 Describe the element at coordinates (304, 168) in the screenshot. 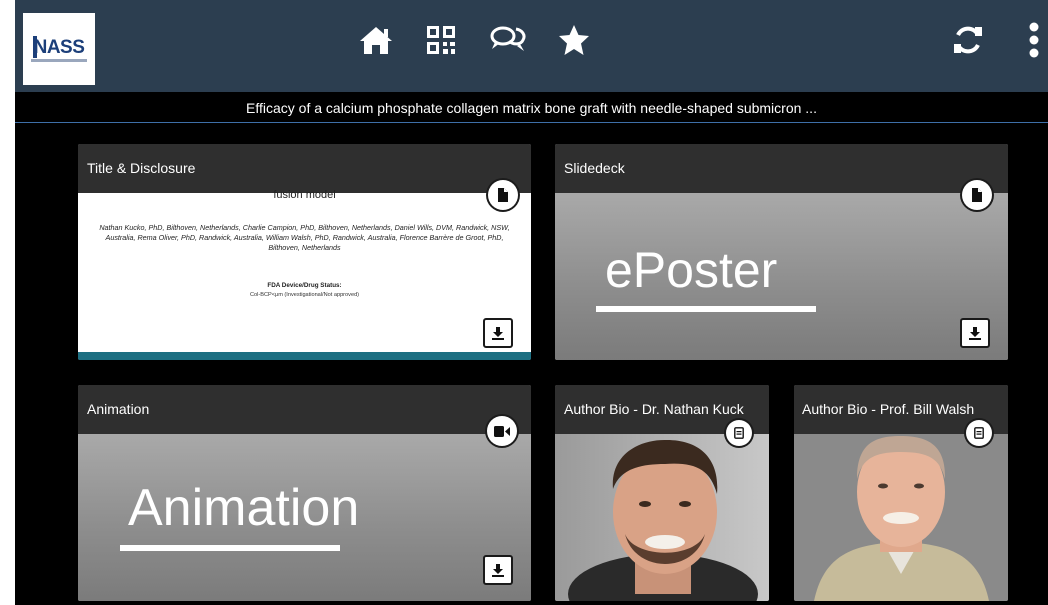

I see `card-header: Title & Disclosure` at that location.